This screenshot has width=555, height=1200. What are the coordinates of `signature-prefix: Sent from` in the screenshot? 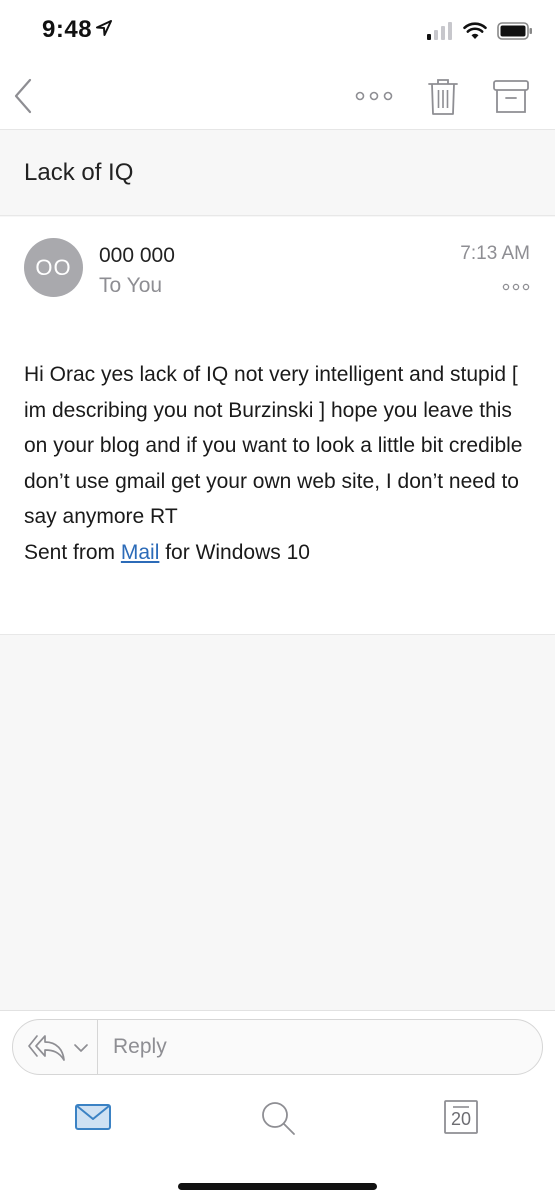 It's located at (72, 552).